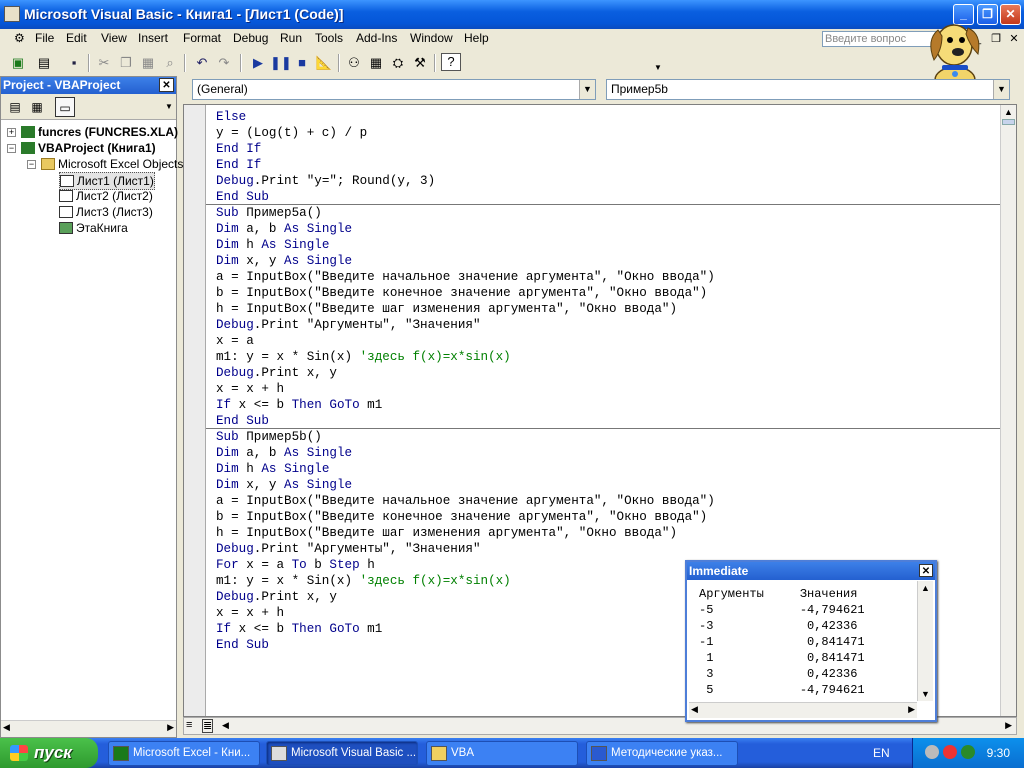 The height and width of the screenshot is (768, 1024). Describe the element at coordinates (1008, 122) in the screenshot. I see `scroll-thumb` at that location.